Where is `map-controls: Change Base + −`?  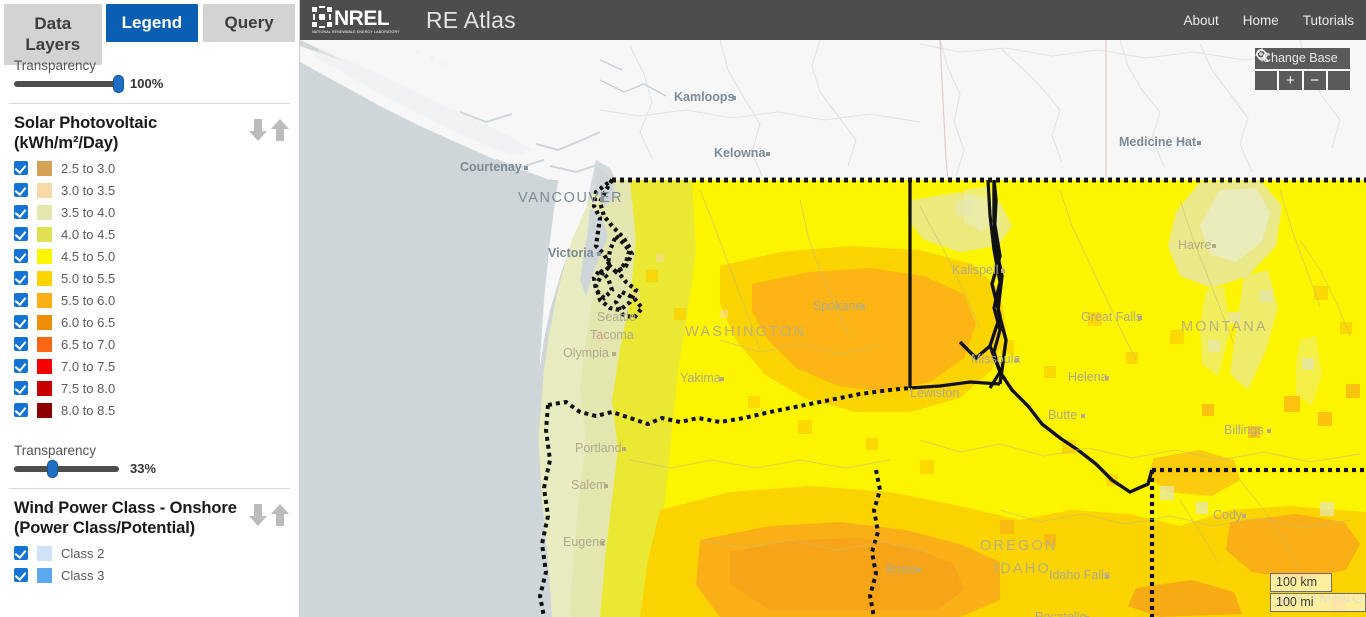 map-controls: Change Base + − is located at coordinates (1302, 69).